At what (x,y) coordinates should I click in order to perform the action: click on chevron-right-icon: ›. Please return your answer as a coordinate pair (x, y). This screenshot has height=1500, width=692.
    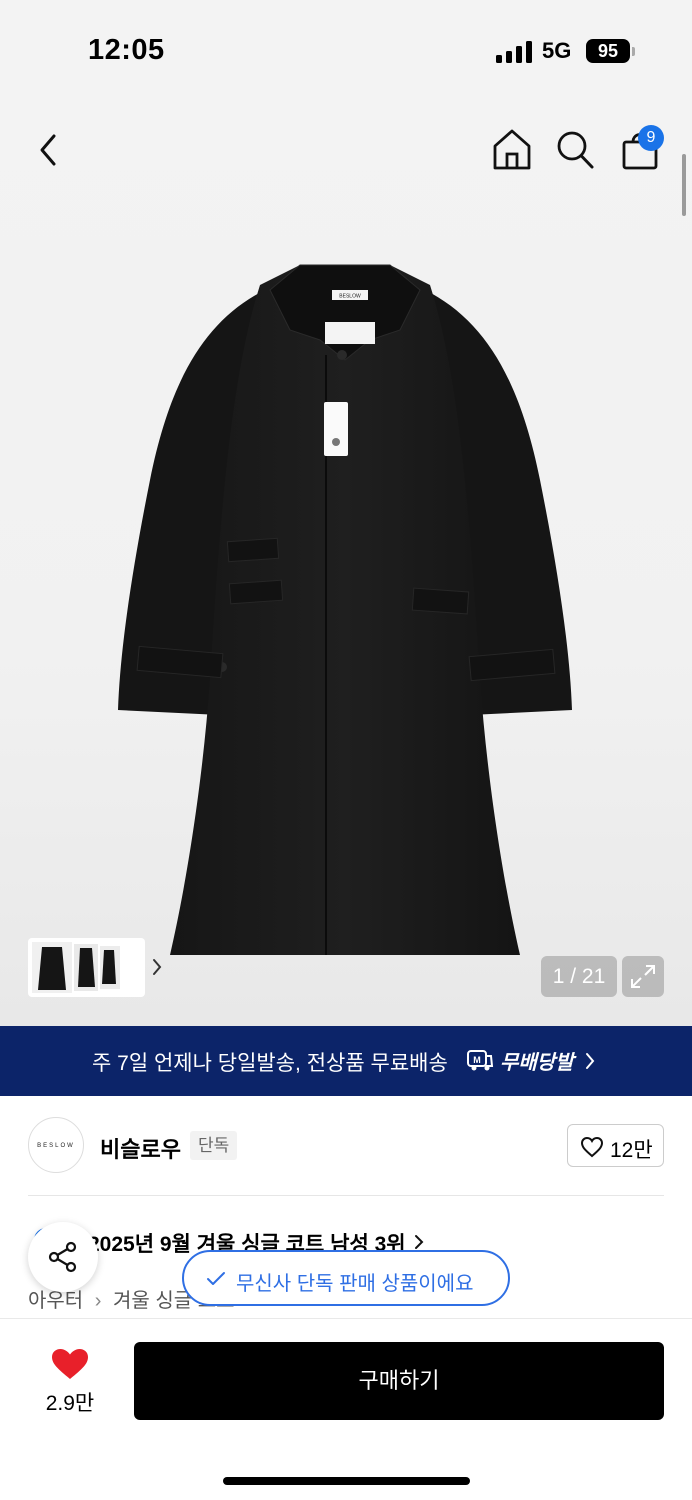
    Looking at the image, I should click on (98, 1301).